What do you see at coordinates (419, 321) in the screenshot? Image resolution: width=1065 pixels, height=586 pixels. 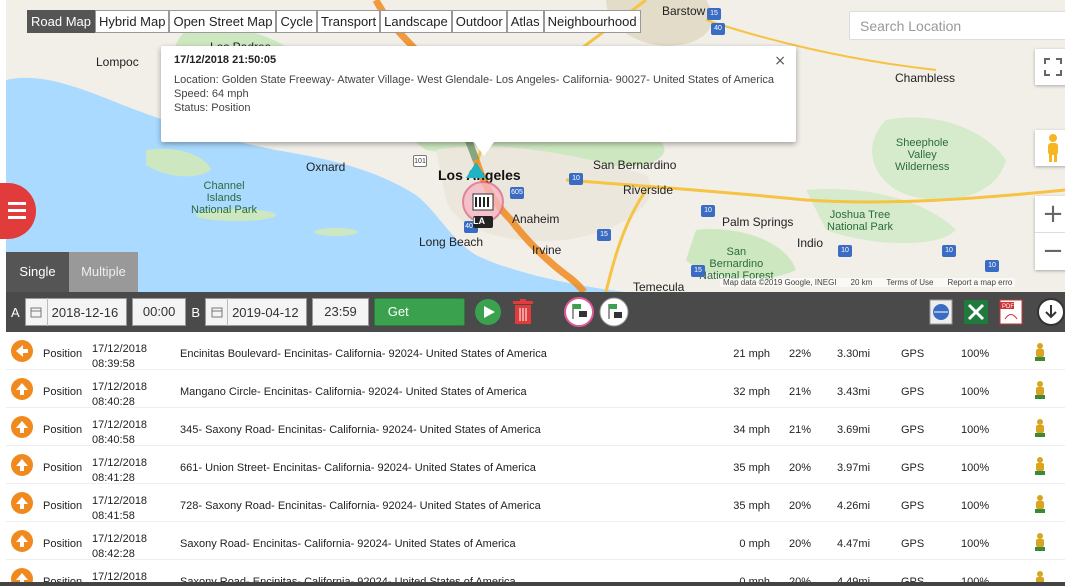 I see `get-history-button: Get History` at bounding box center [419, 321].